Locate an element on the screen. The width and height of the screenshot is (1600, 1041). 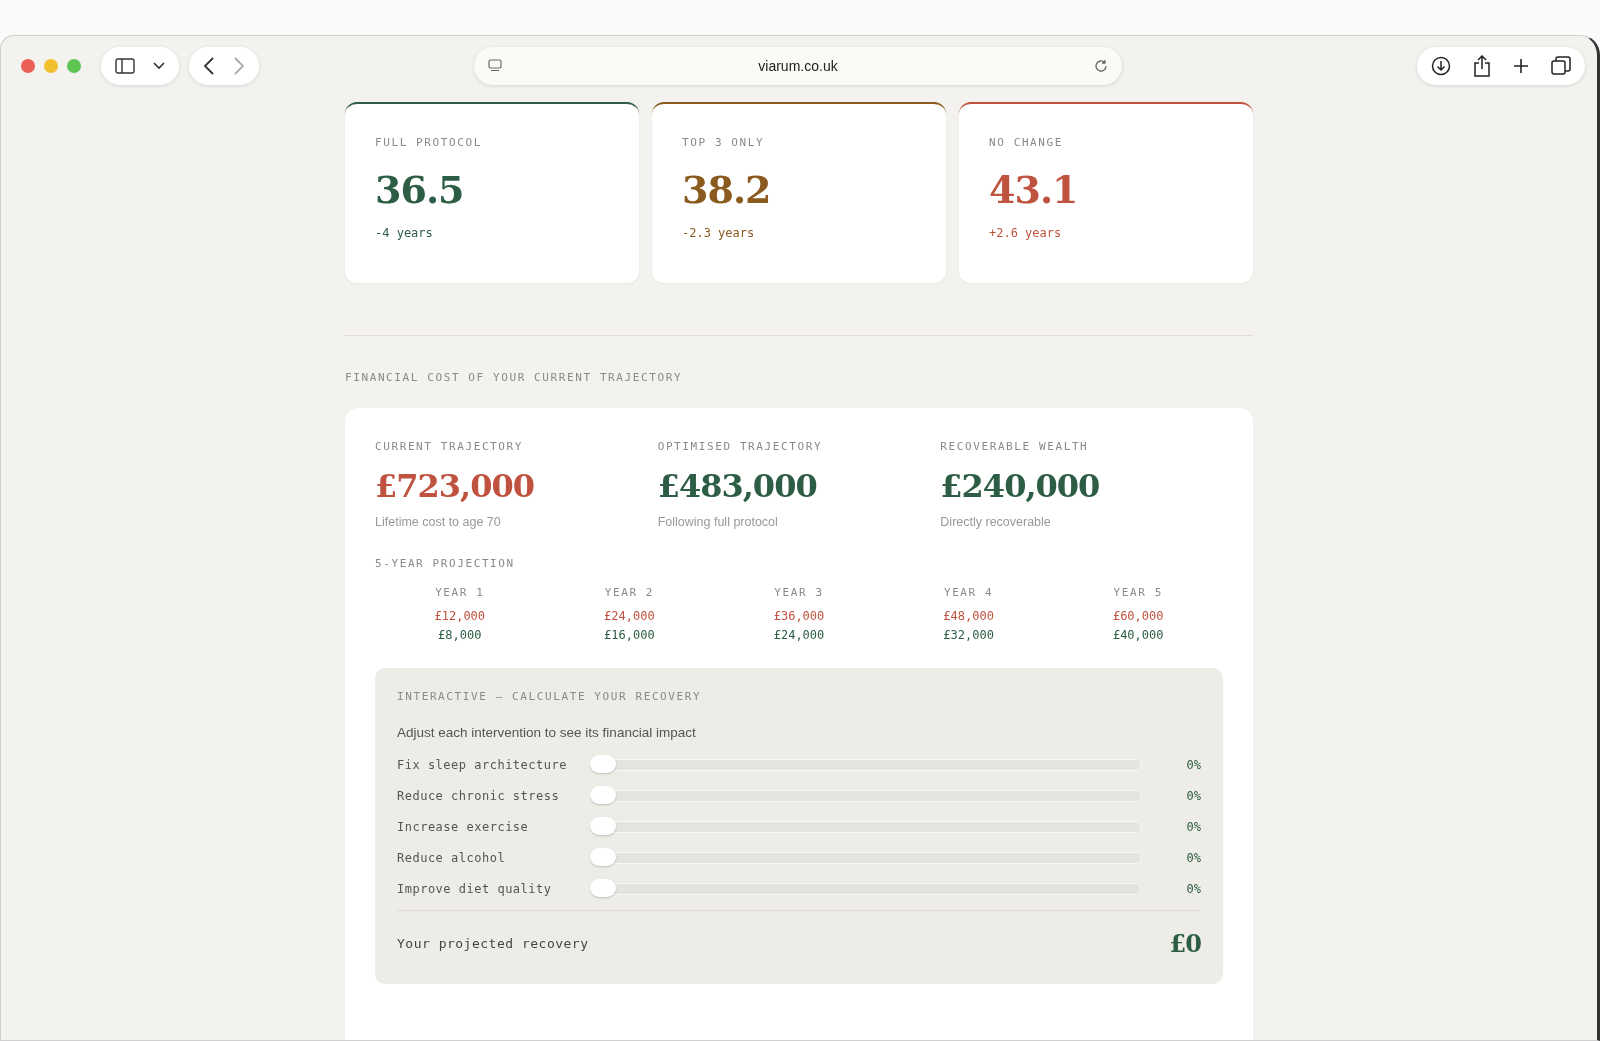
card-label: NO CHANGE is located at coordinates (1026, 142).